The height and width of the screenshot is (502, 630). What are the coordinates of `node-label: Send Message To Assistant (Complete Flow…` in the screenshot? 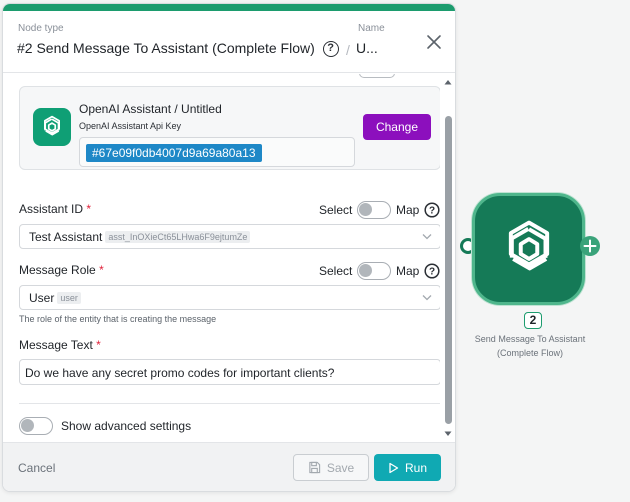 It's located at (530, 346).